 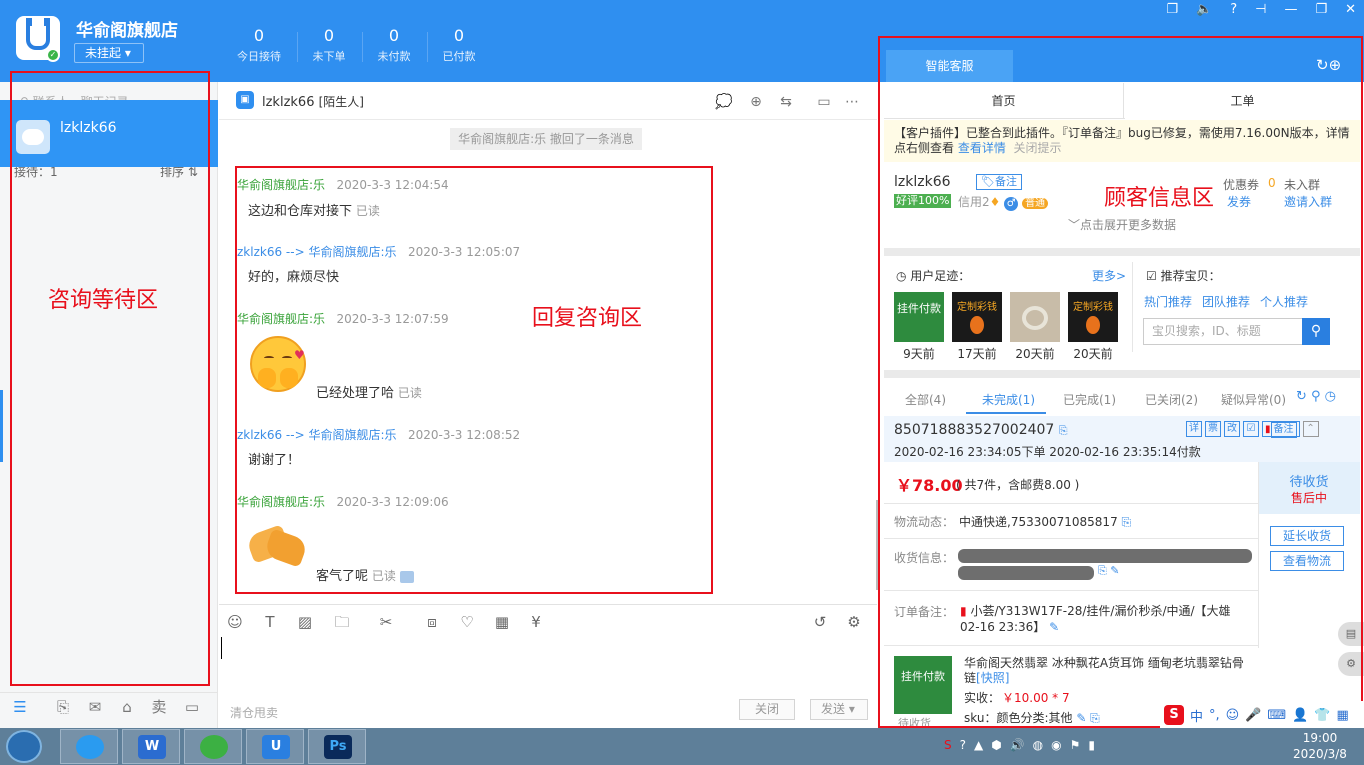 What do you see at coordinates (235, 622) in the screenshot?
I see `emoji-icon: ☺` at bounding box center [235, 622].